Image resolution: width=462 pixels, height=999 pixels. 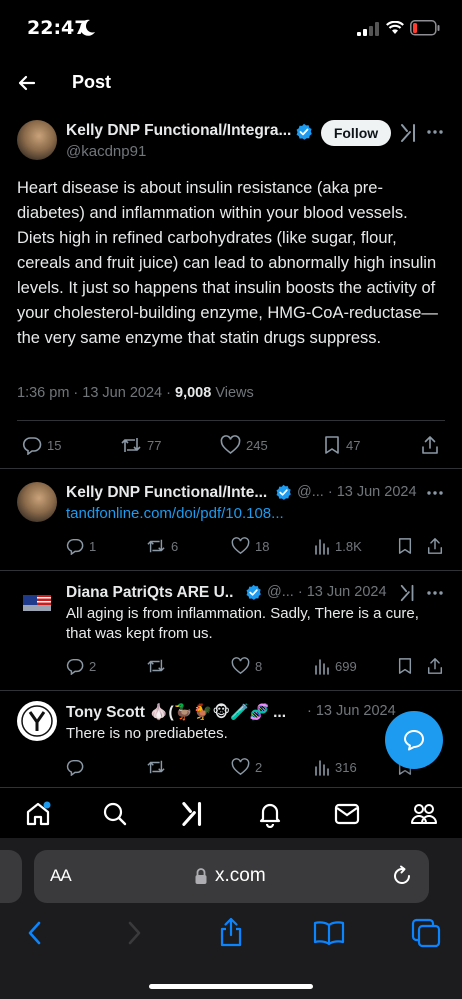 I want to click on like-action: 18, so click(x=250, y=546).